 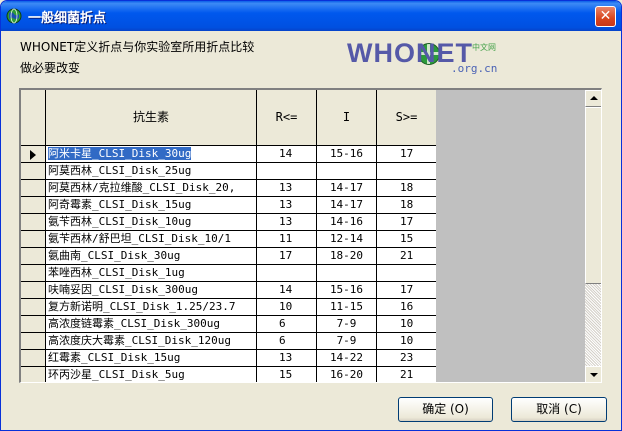 I want to click on selected-text: 阿米卡星_CLSI_Disk_30ug, so click(x=120, y=153).